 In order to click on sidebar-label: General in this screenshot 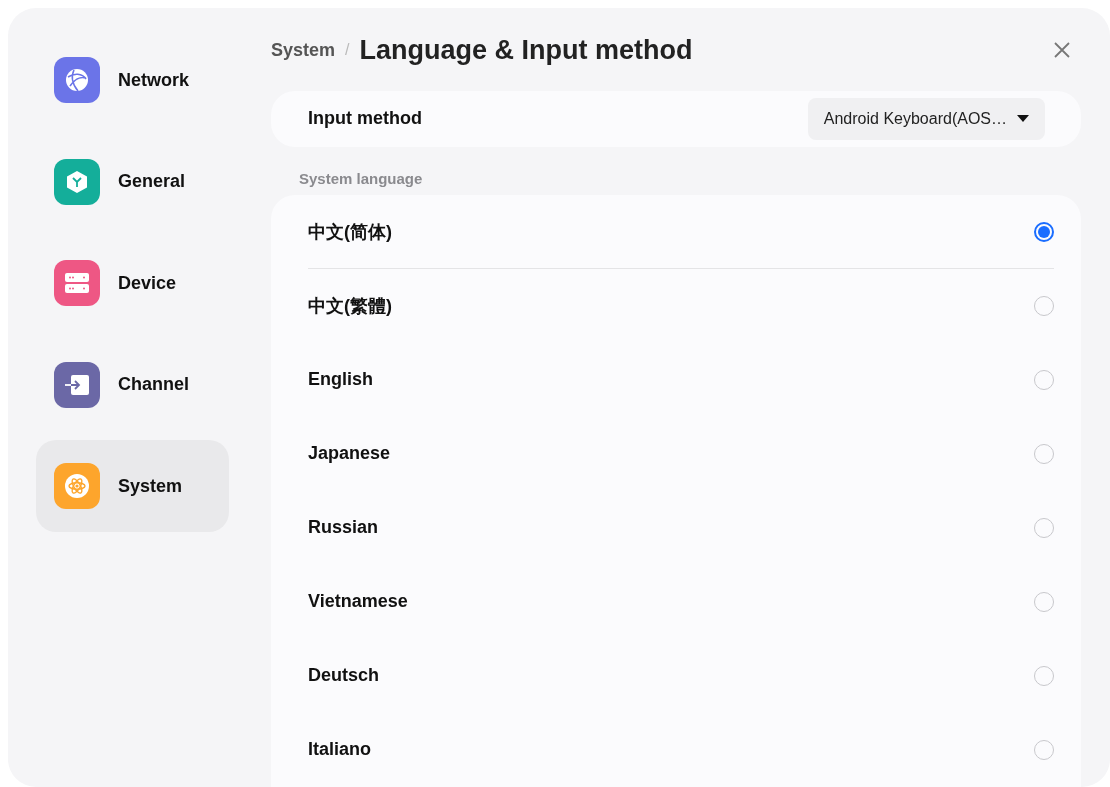, I will do `click(152, 181)`.